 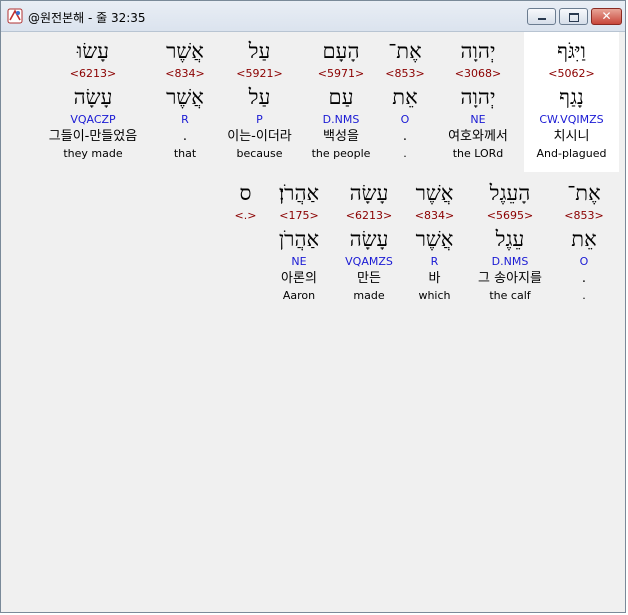 I want to click on hebrew-word: עָשָׂה, so click(x=369, y=193).